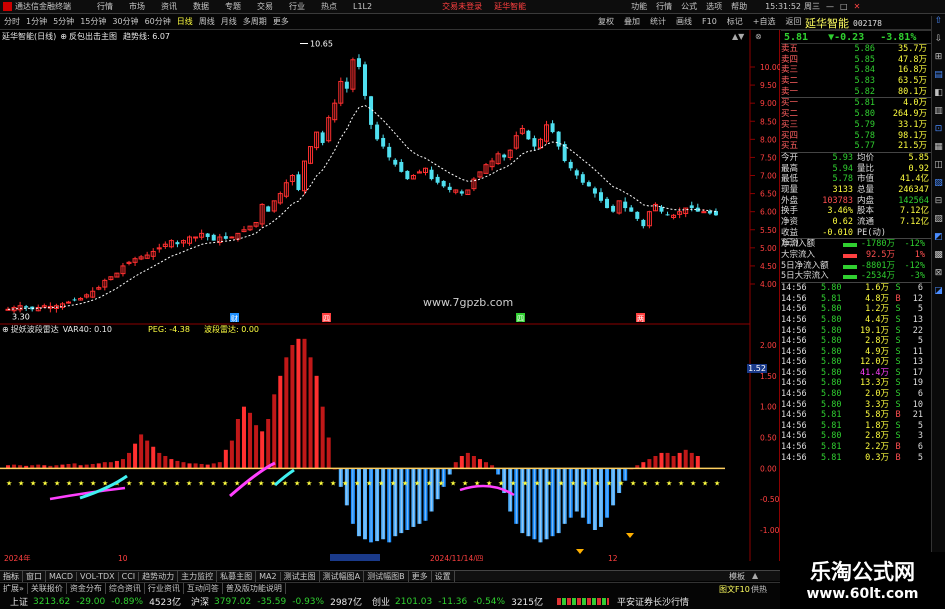 The image size is (945, 609). I want to click on menu-3: 数据, so click(201, 6).